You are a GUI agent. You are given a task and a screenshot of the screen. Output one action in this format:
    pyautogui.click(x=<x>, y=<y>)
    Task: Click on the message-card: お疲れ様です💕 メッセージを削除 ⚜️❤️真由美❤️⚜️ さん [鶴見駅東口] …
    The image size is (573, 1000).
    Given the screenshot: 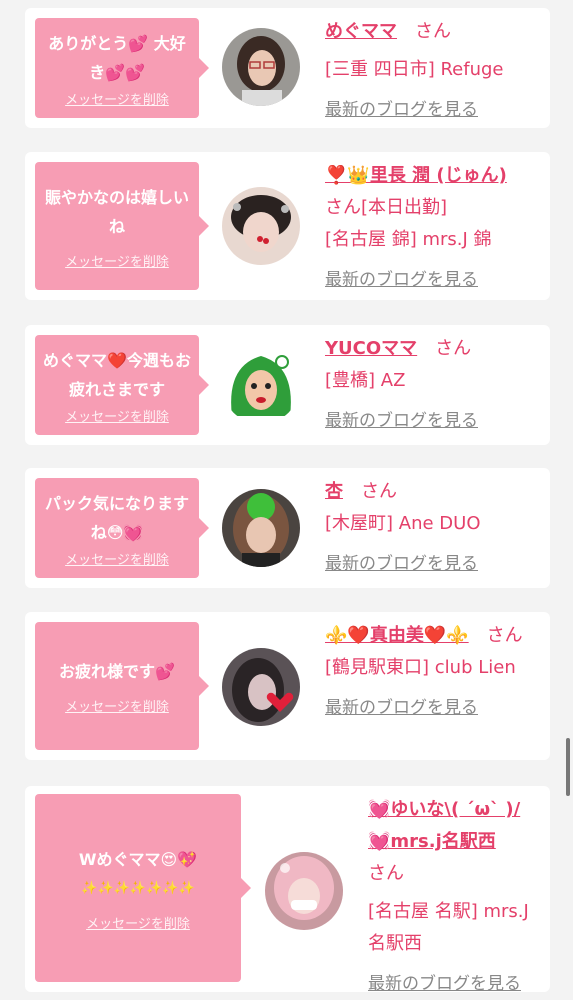 What is the action you would take?
    pyautogui.click(x=287, y=686)
    